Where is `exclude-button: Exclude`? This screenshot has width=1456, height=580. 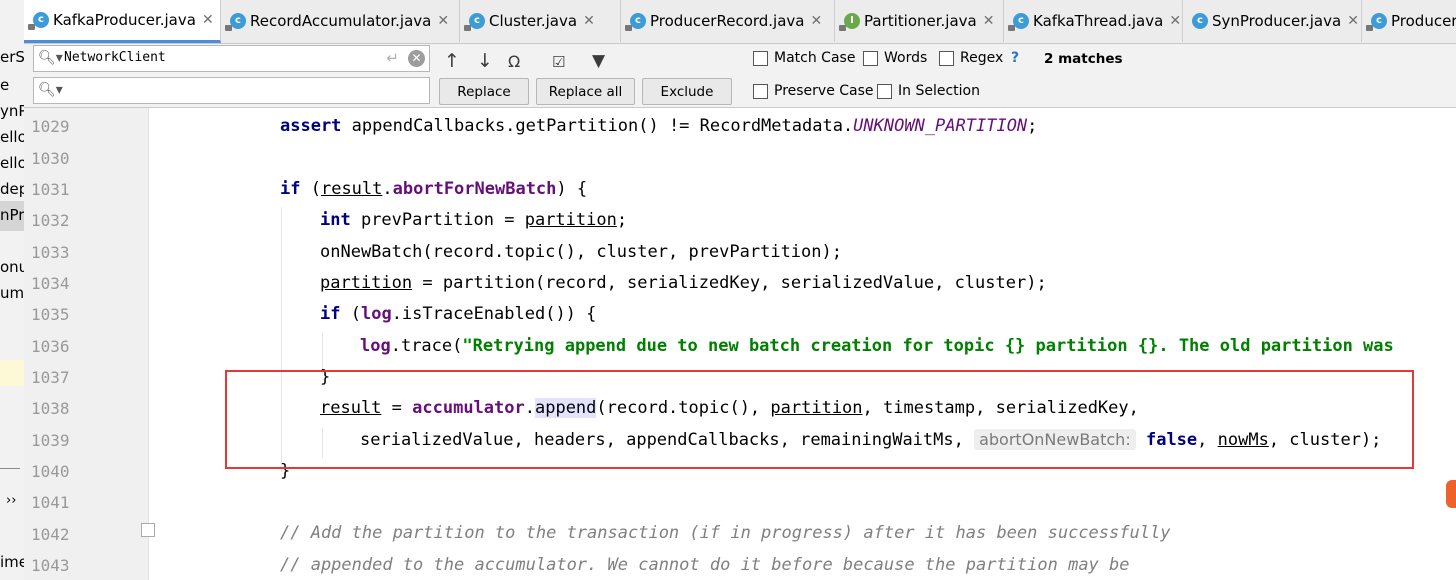 exclude-button: Exclude is located at coordinates (687, 91).